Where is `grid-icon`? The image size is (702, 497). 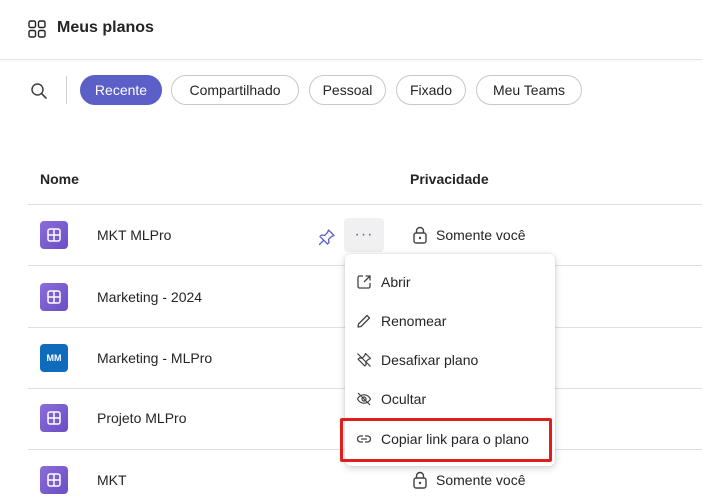 grid-icon is located at coordinates (37, 29).